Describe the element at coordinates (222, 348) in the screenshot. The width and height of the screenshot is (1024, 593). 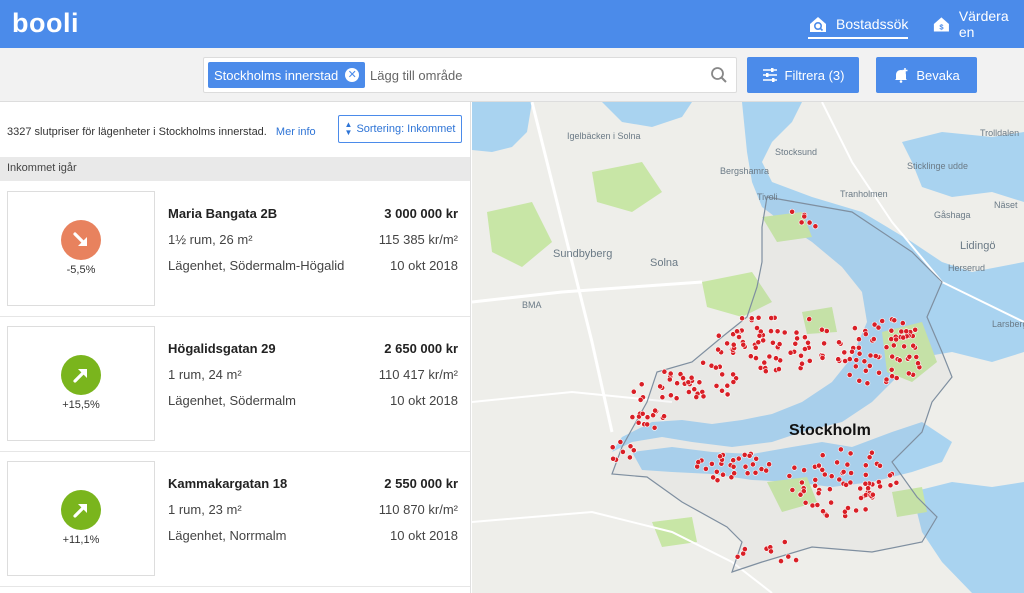
I see `listing-address: Högalidsgatan 29` at that location.